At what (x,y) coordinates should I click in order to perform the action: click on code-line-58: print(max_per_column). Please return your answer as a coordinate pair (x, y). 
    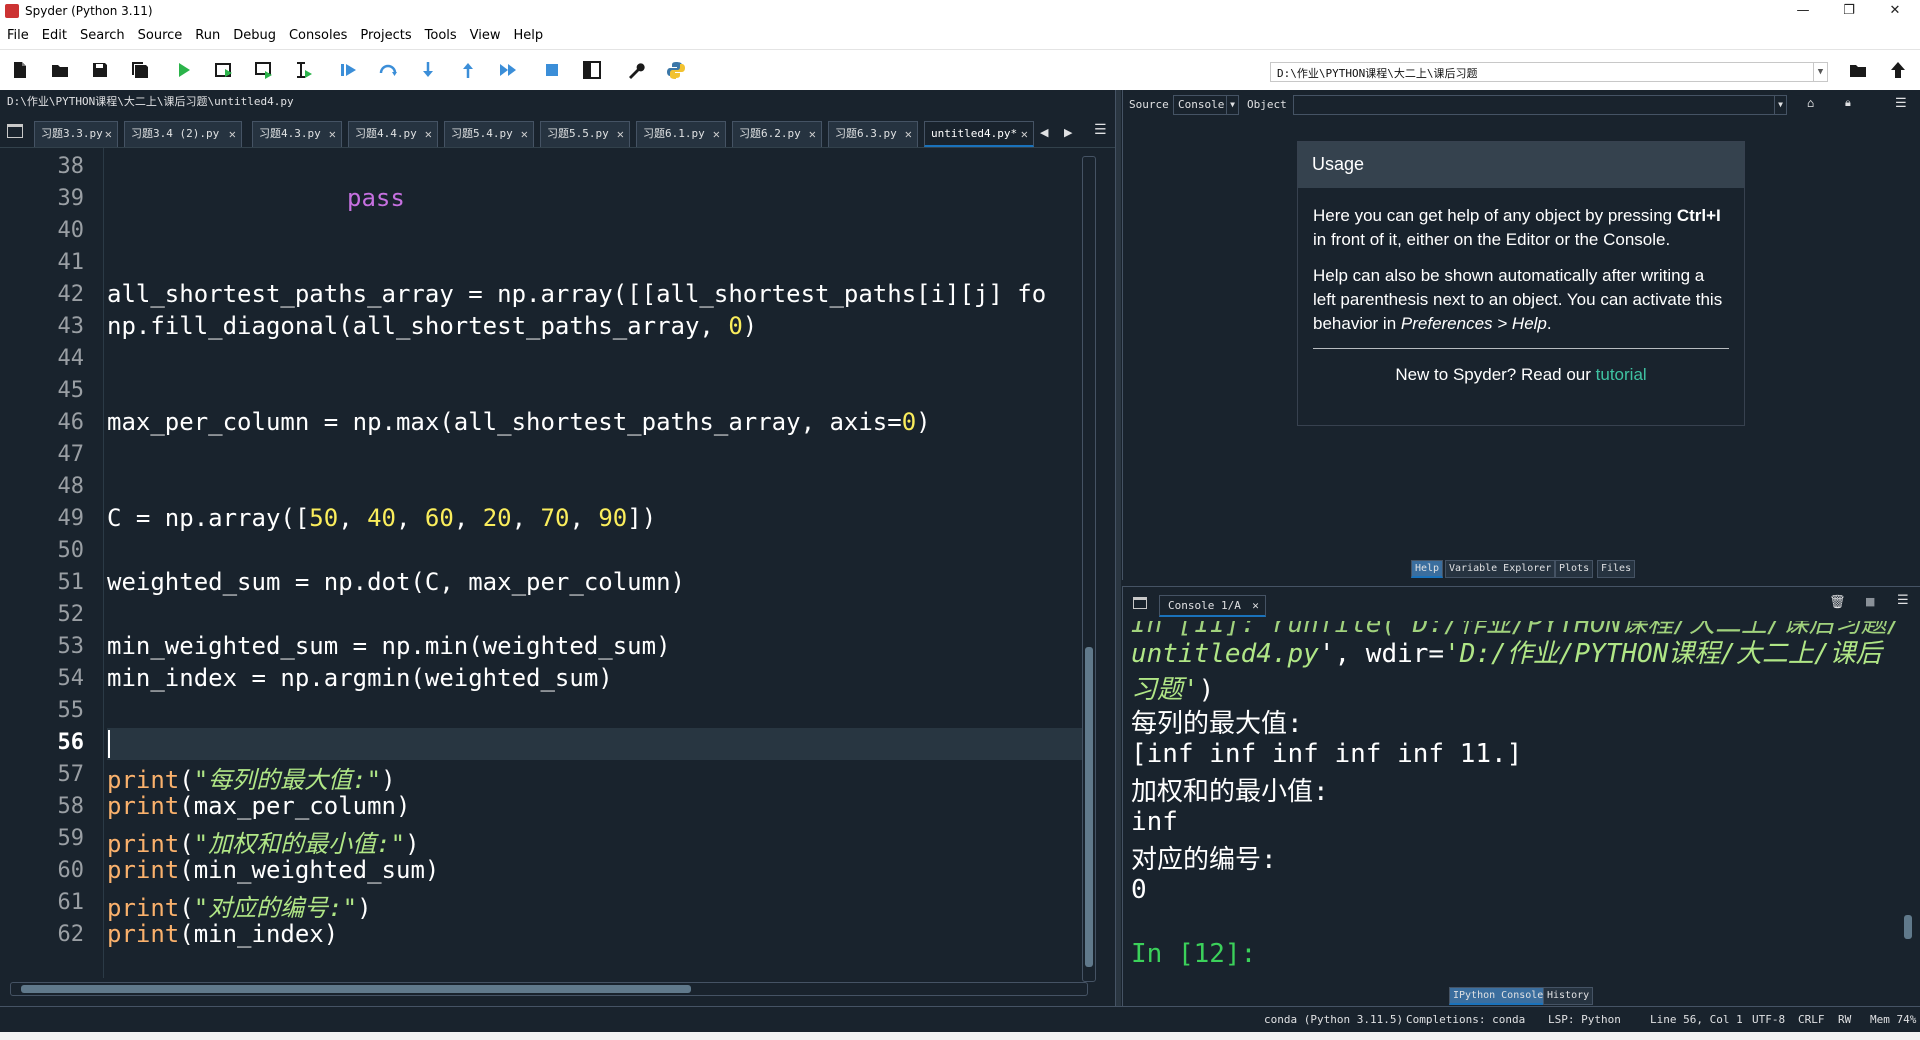
    Looking at the image, I should click on (258, 806).